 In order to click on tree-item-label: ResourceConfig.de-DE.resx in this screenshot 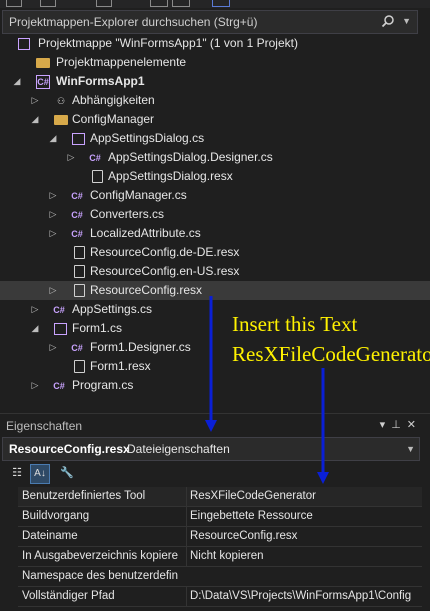, I will do `click(165, 252)`.